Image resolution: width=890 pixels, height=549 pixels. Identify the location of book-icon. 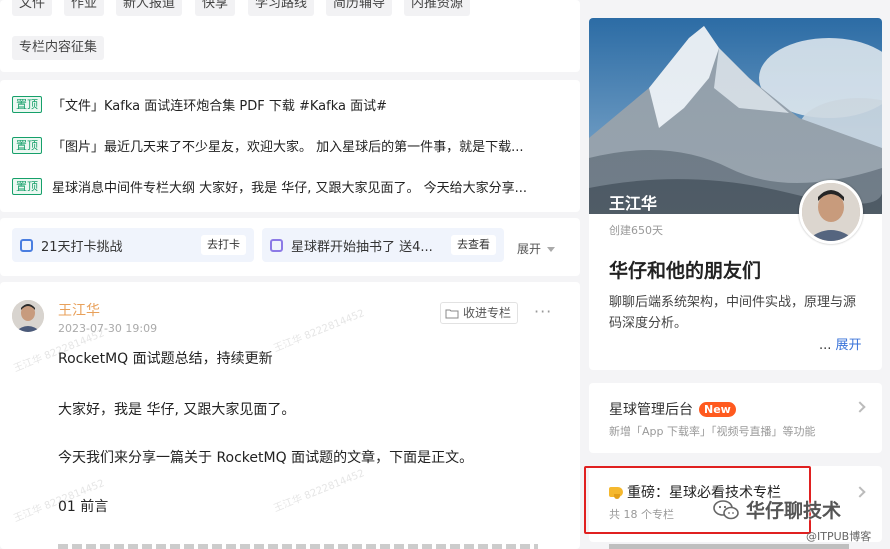
(276, 245).